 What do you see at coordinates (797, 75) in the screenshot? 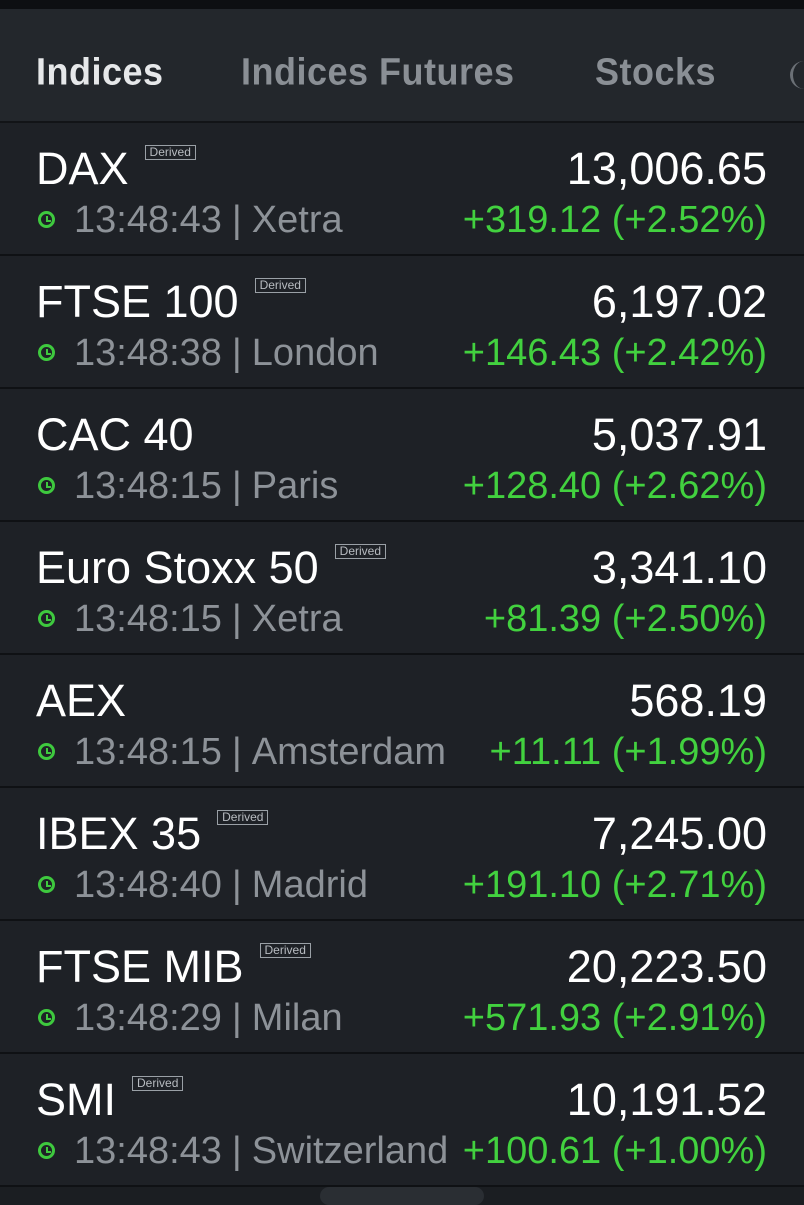
I see `tab-overflow-indicator` at bounding box center [797, 75].